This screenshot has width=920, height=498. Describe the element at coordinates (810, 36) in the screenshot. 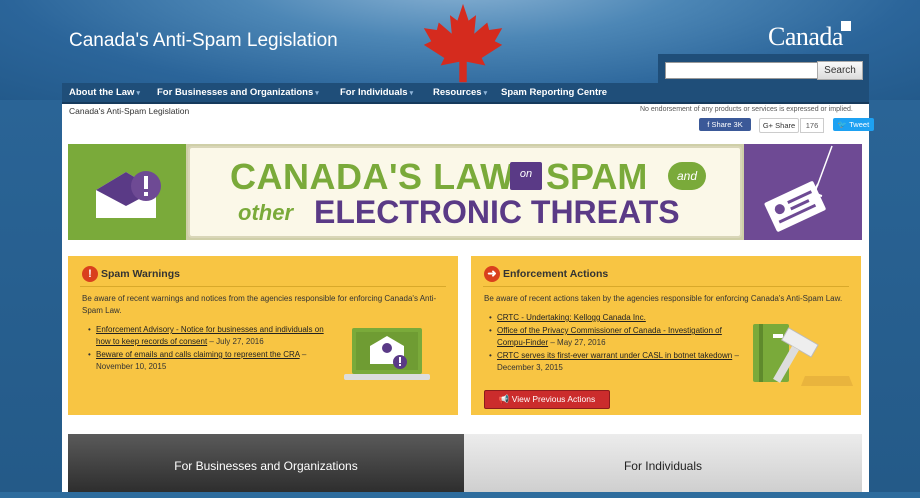

I see `canada-wordmark: Canada` at that location.